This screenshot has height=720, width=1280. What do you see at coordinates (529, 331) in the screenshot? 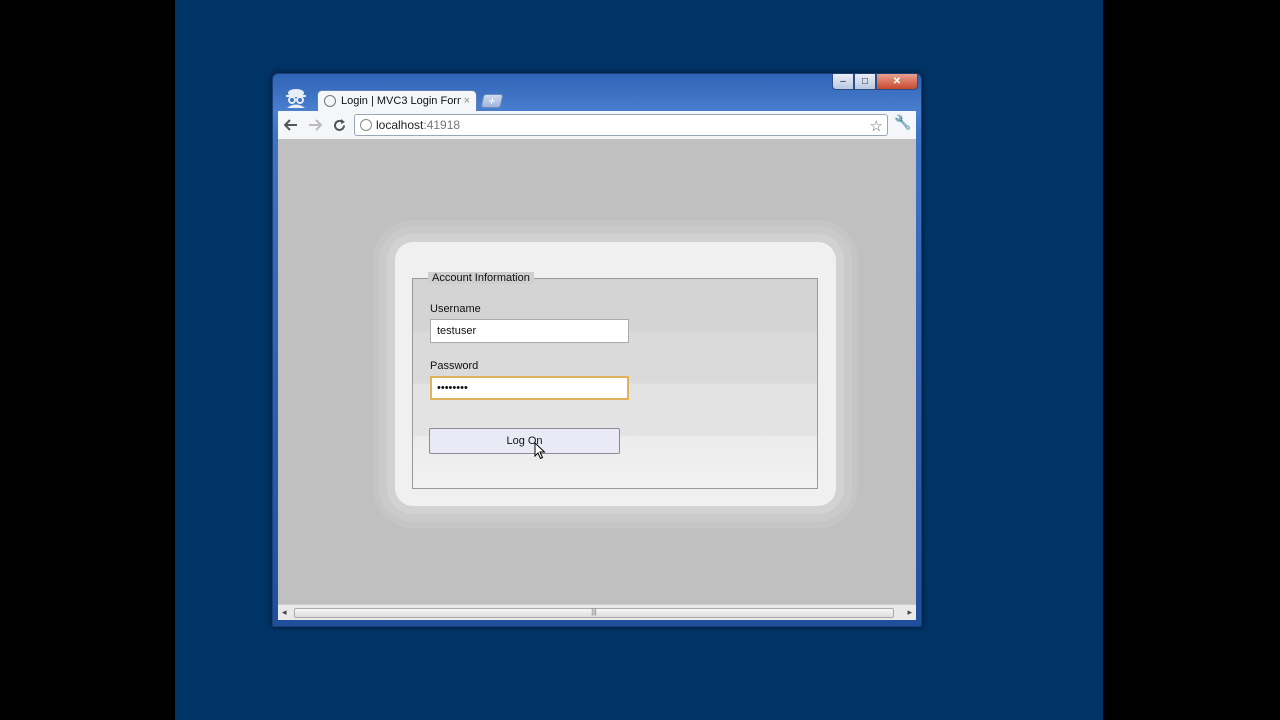
I see `username-field: testuser` at bounding box center [529, 331].